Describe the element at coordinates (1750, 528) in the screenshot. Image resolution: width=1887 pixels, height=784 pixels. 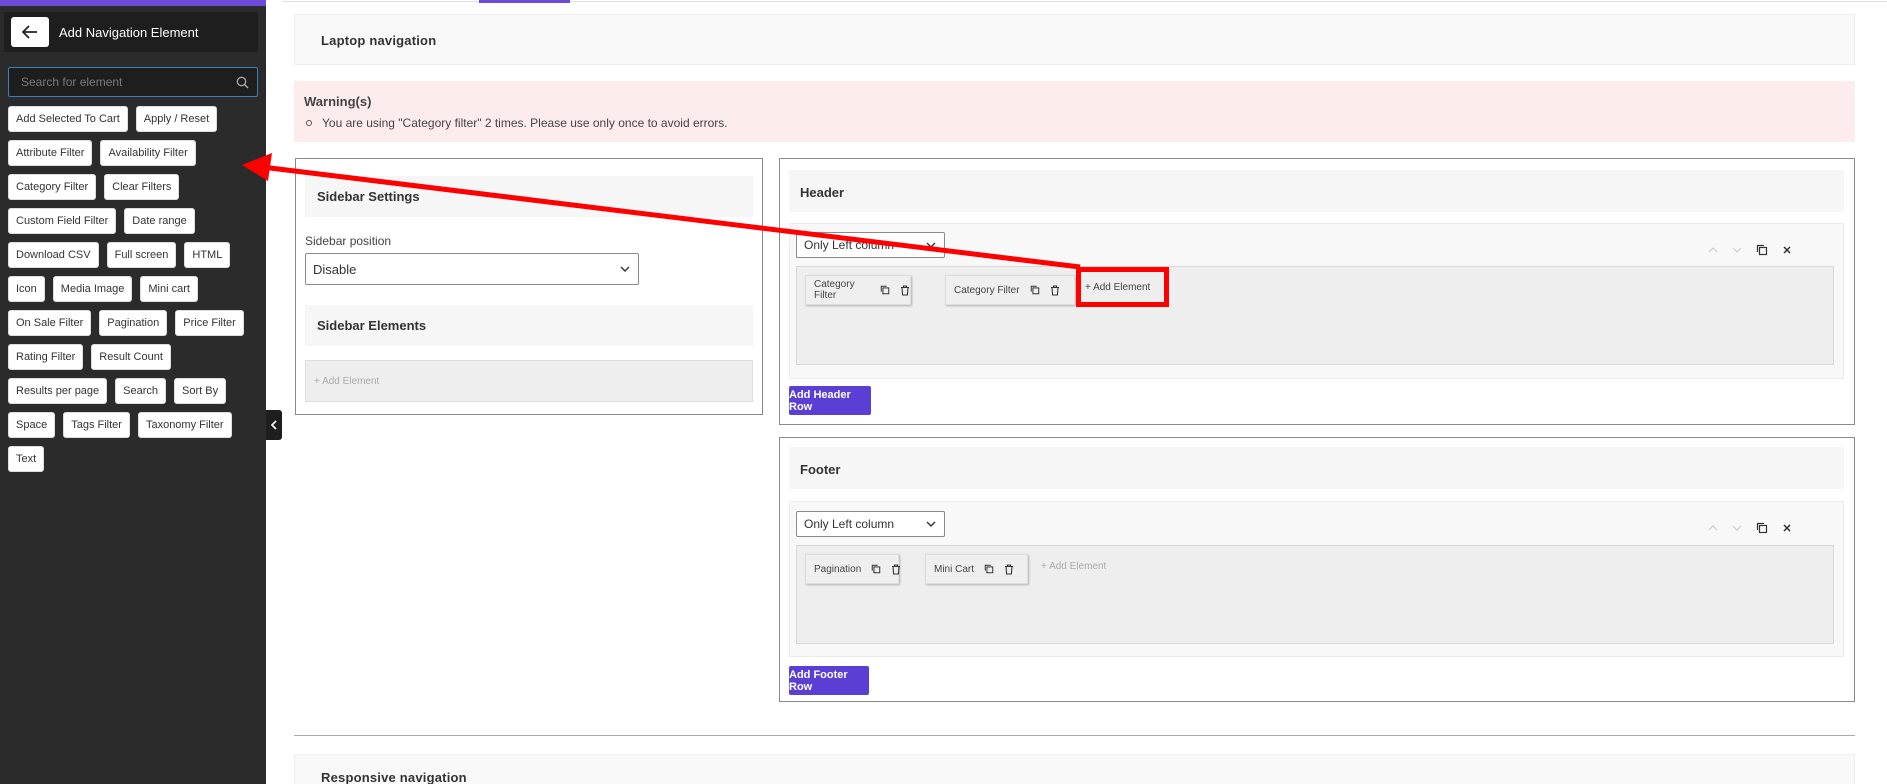
I see `footer-row-controls` at that location.